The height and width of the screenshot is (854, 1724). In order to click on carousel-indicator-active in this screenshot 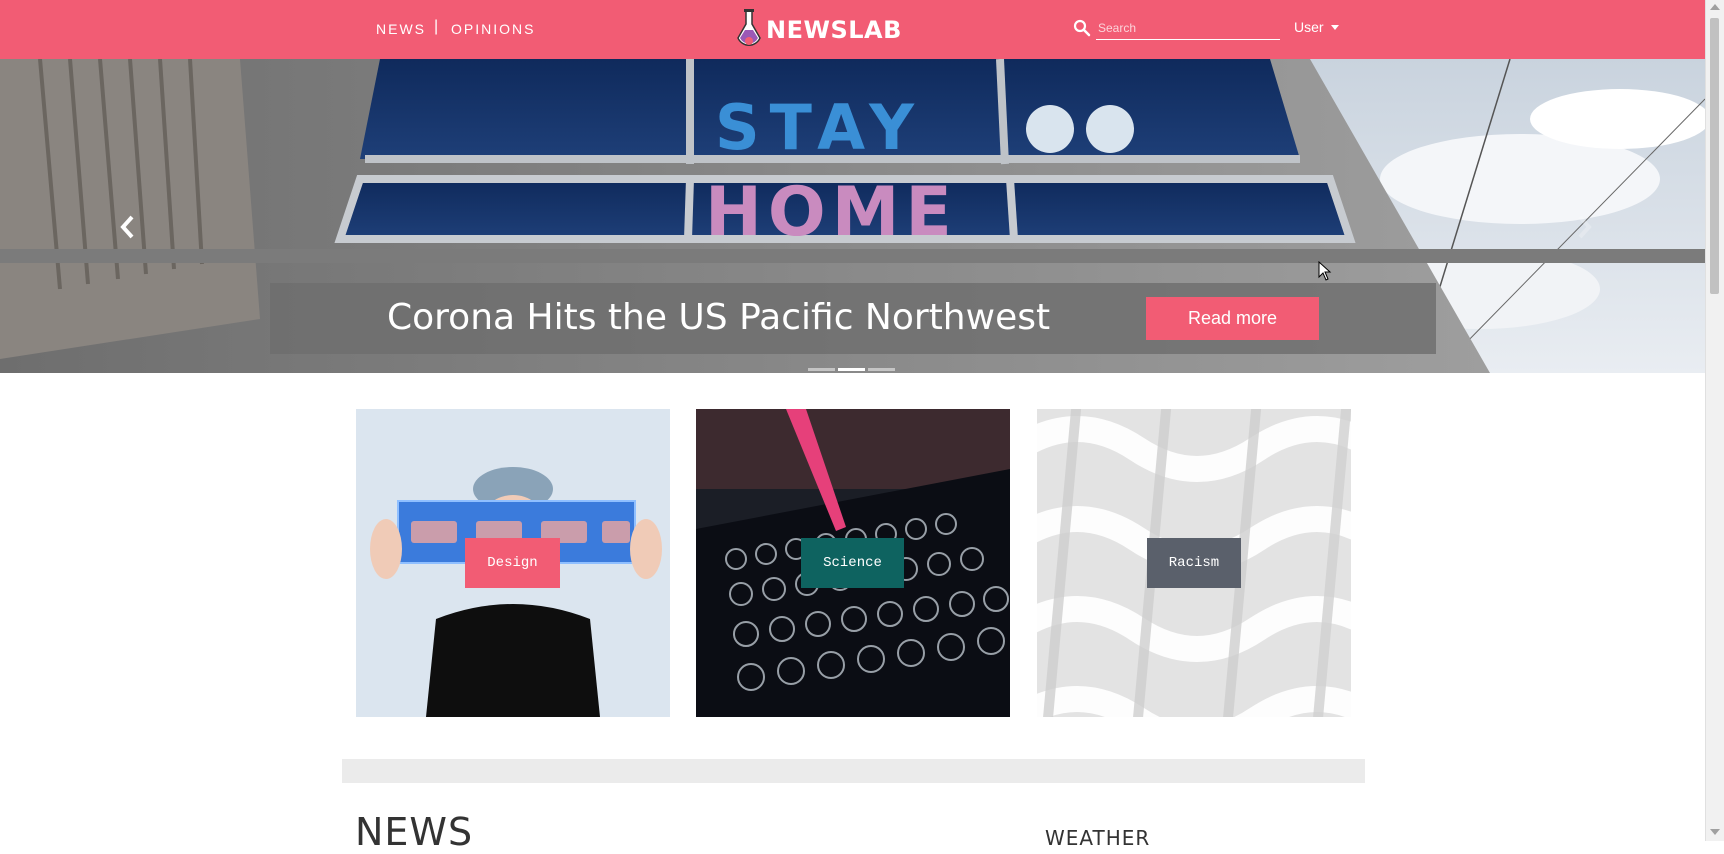, I will do `click(851, 369)`.